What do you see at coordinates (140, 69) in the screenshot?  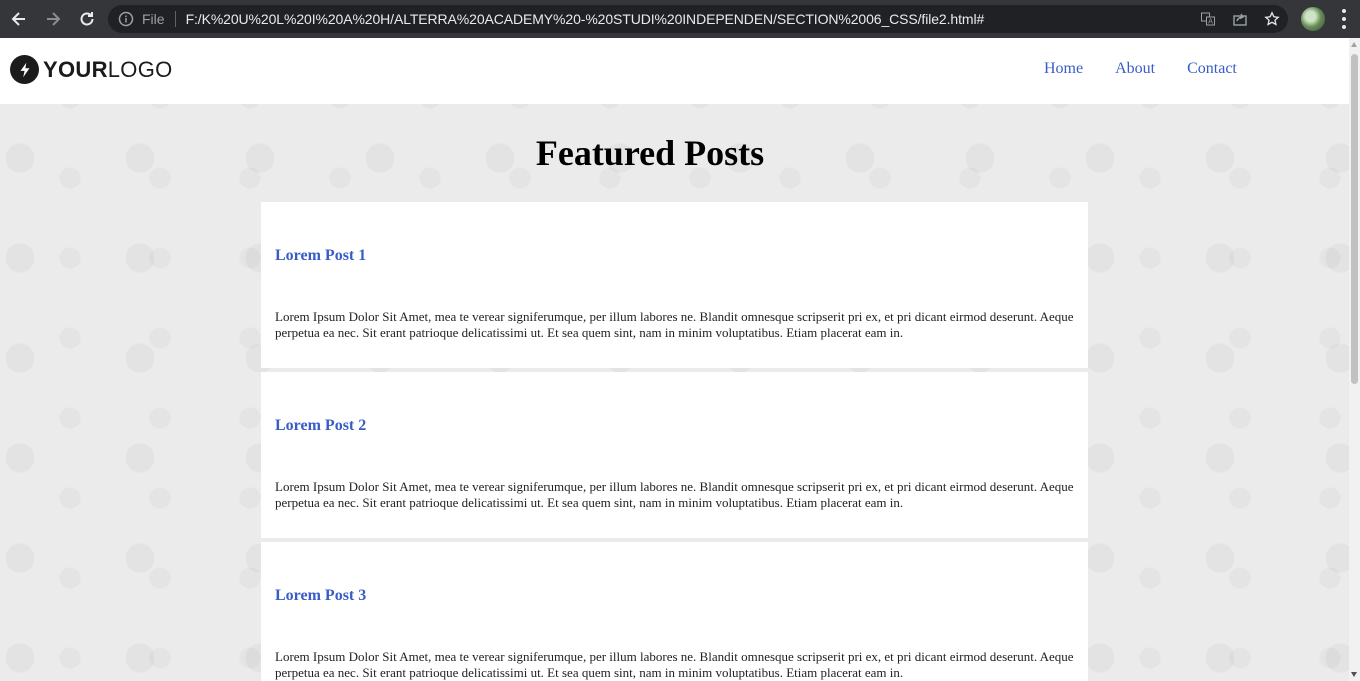 I see `logo-text-regular: LOGO` at bounding box center [140, 69].